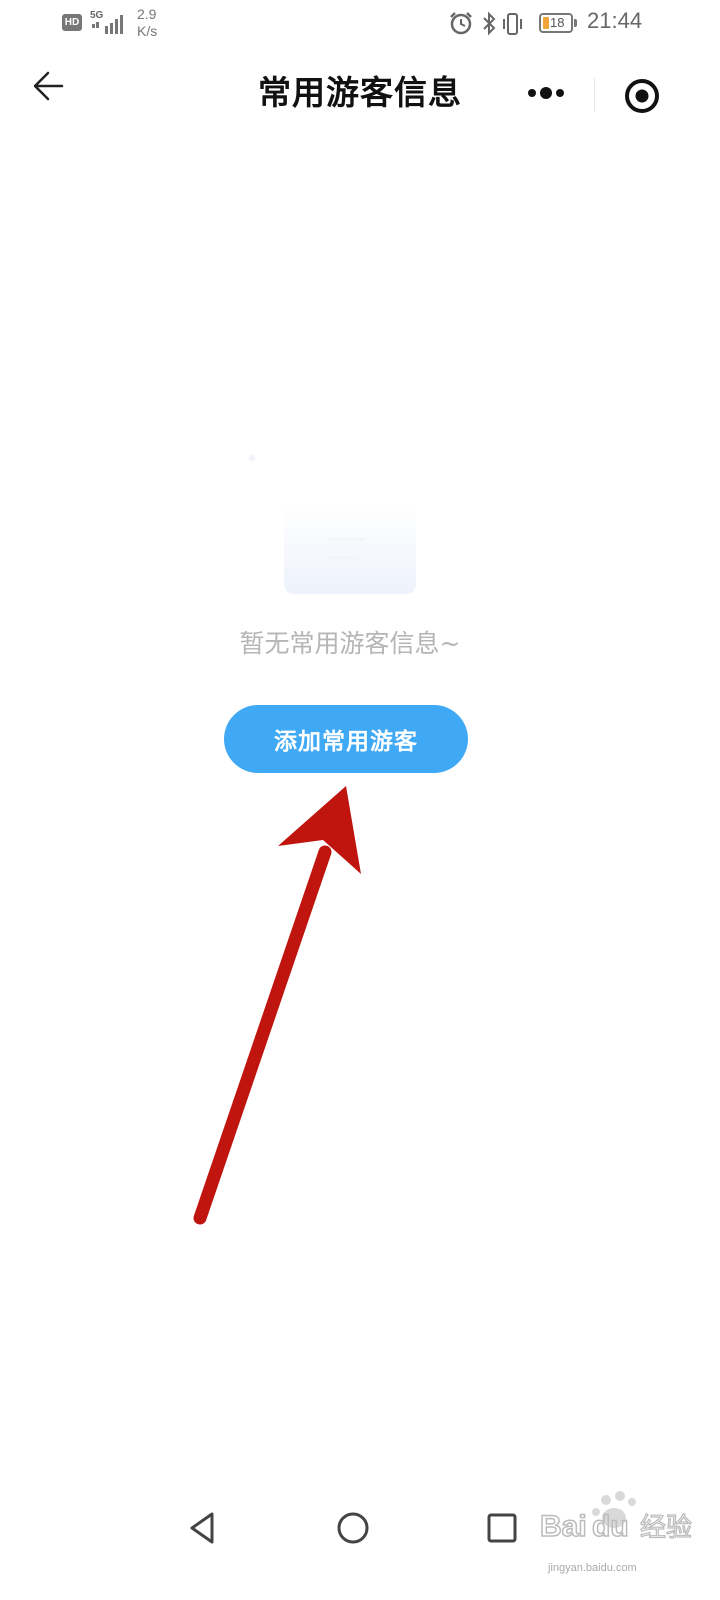 The width and height of the screenshot is (720, 1600). I want to click on add-visitor-button: 添加常用游客, so click(346, 739).